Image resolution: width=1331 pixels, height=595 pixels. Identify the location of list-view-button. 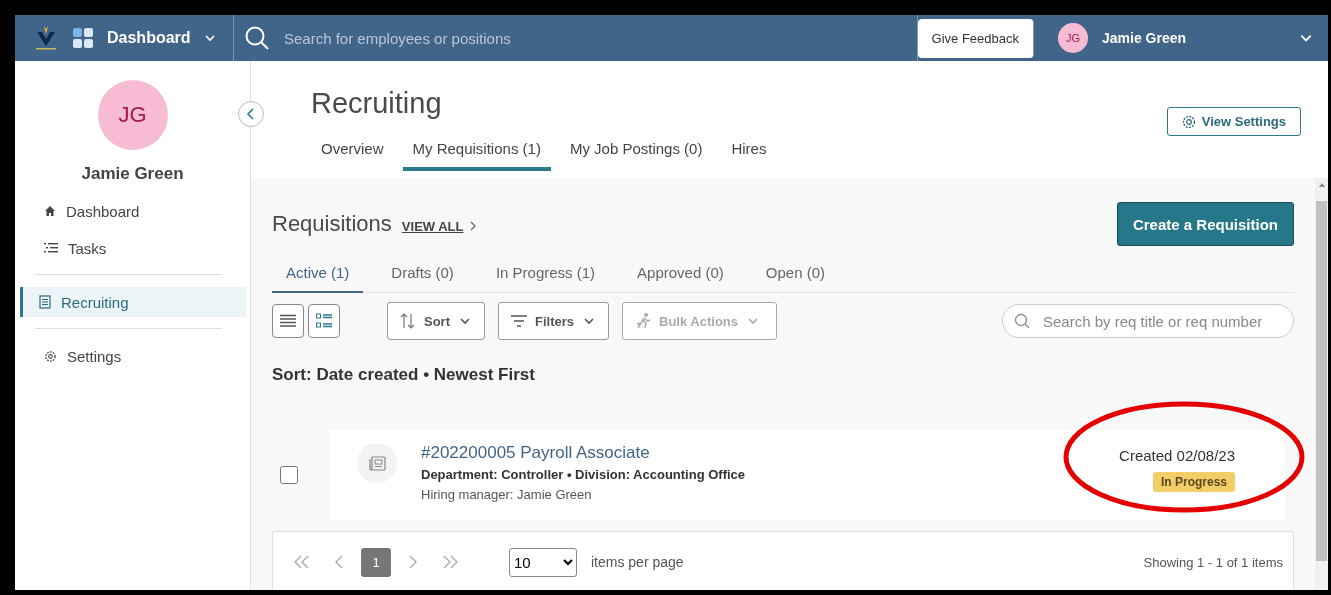
(288, 321).